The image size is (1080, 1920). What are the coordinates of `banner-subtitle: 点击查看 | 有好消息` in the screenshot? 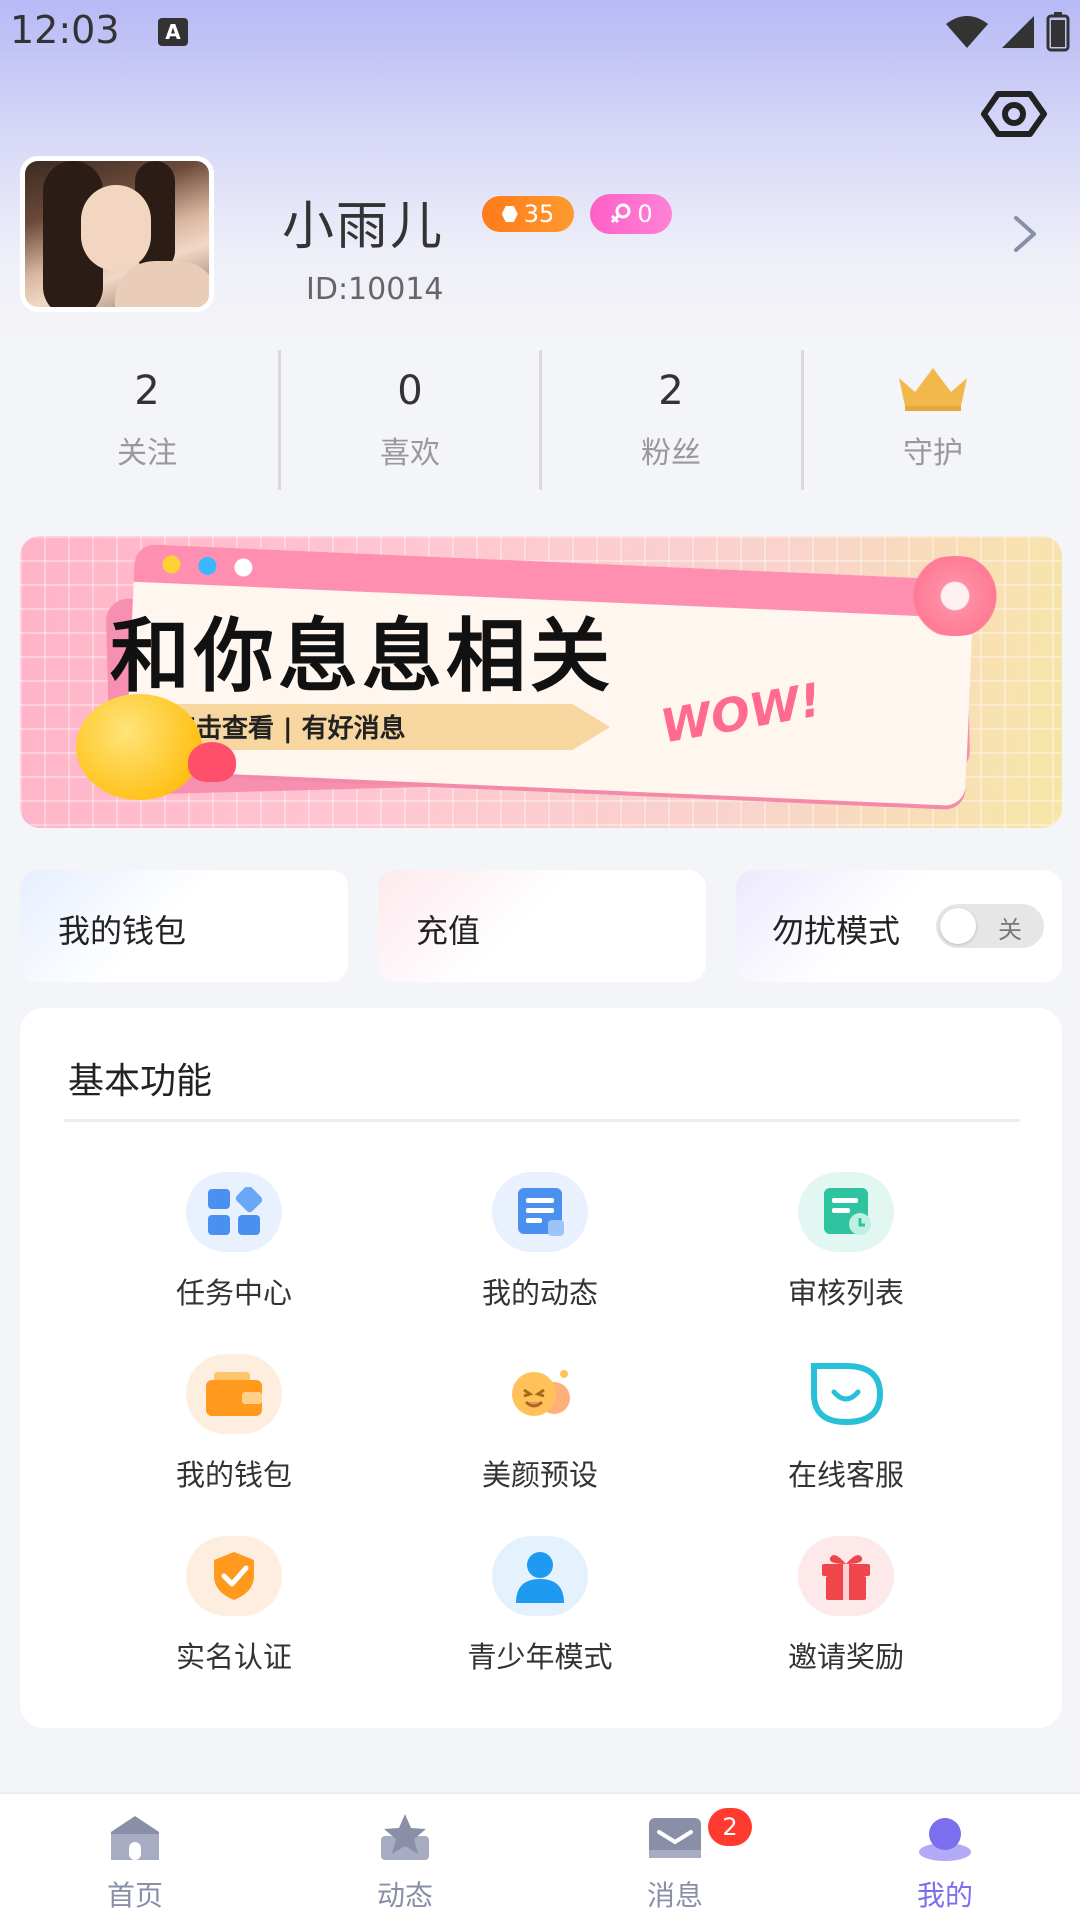 It's located at (288, 729).